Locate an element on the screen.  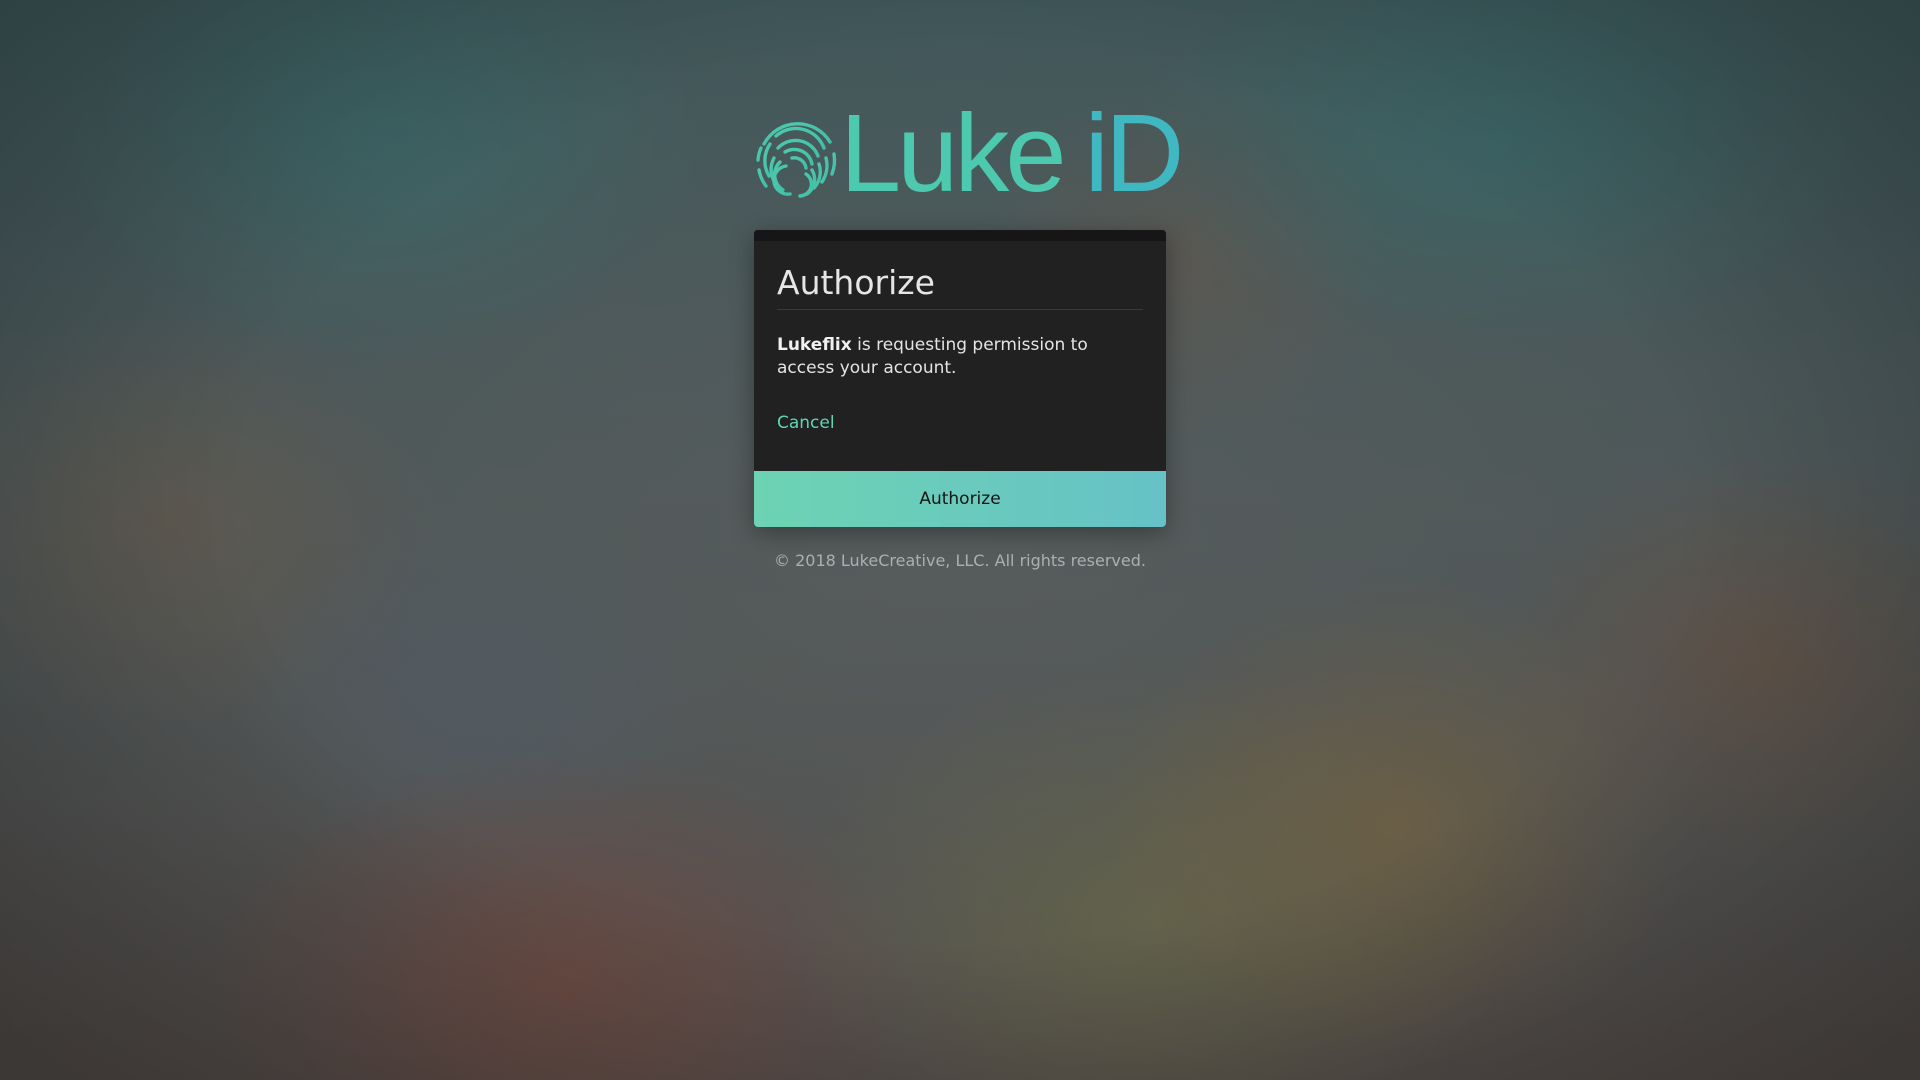
fingerprint-icon is located at coordinates (796, 161).